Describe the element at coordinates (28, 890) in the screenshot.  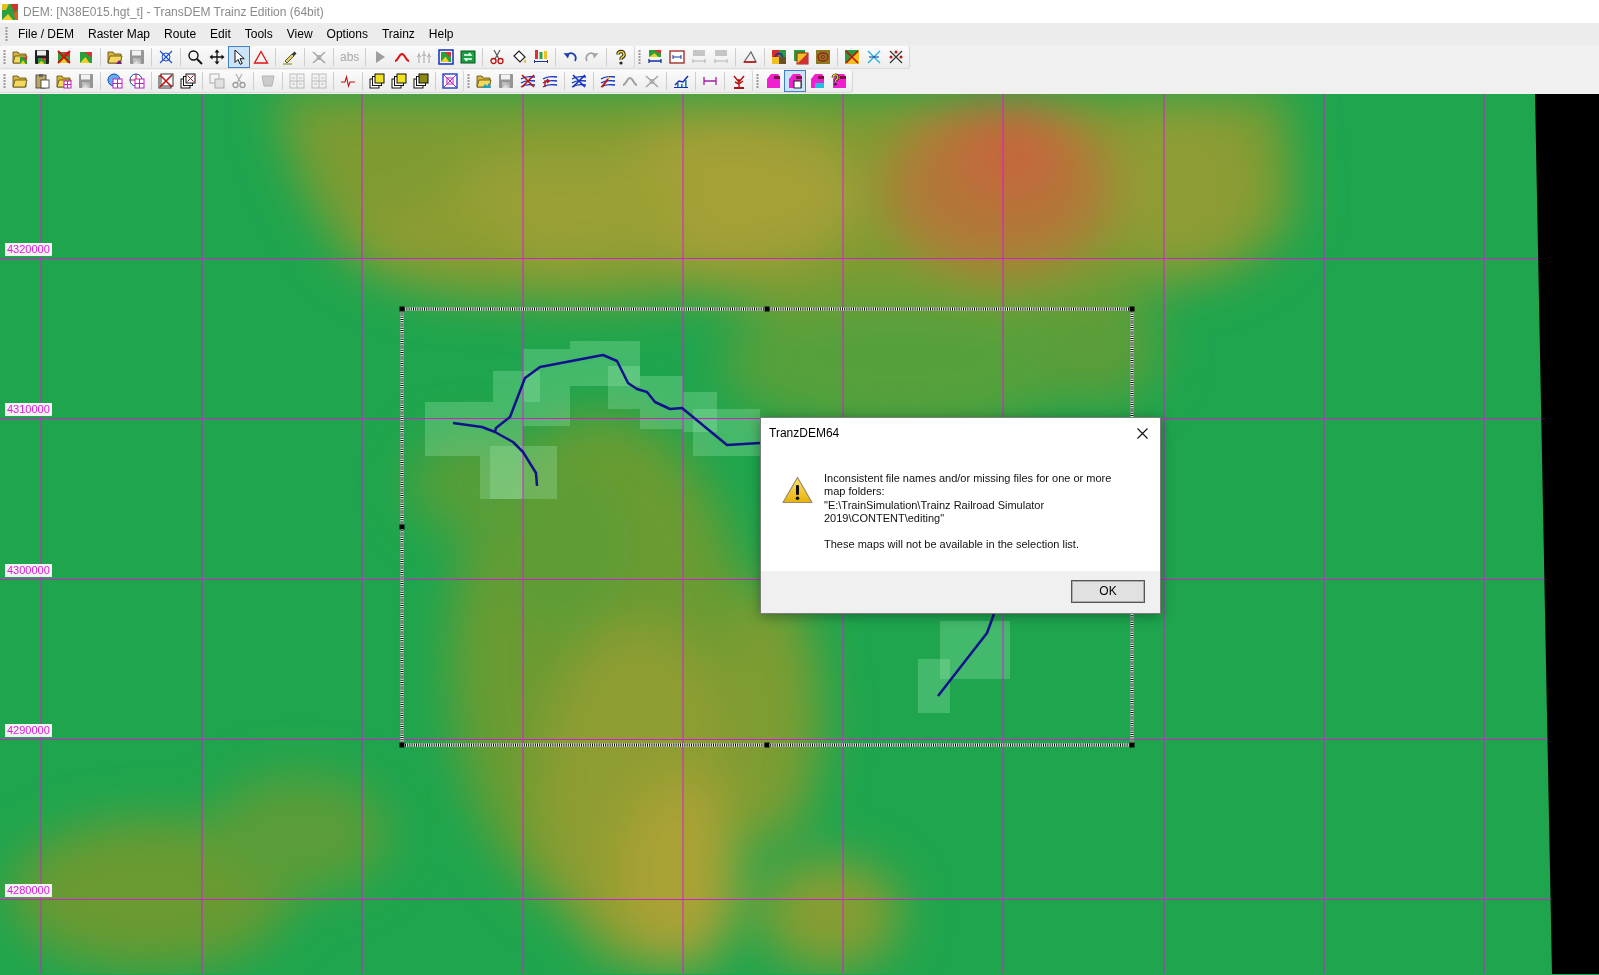
I see `coordinate-label: 4280000` at that location.